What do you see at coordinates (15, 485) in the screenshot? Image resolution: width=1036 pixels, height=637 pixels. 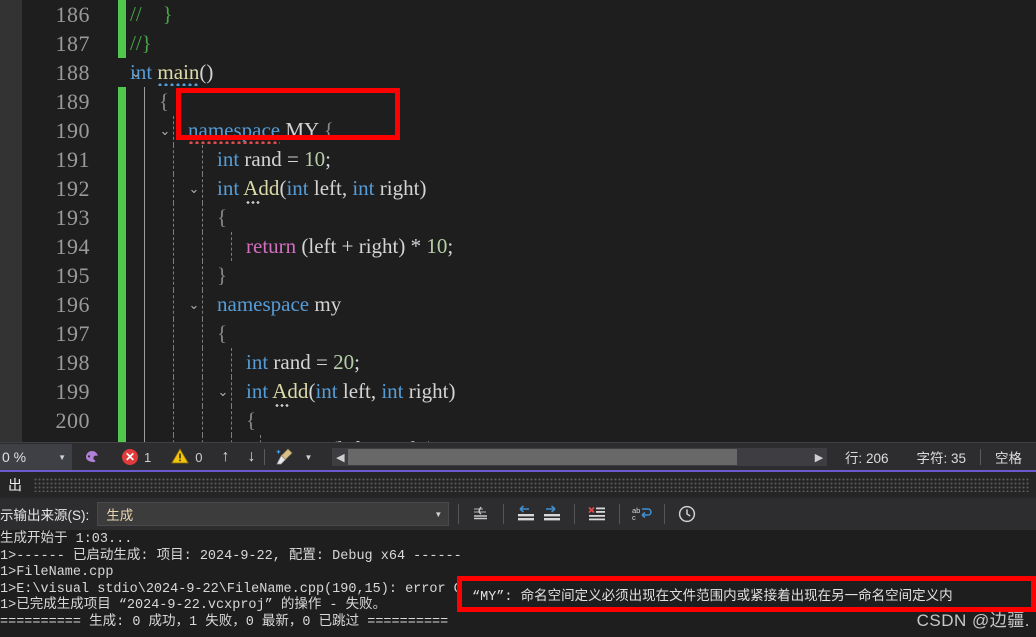 I see `tab-output: 出` at bounding box center [15, 485].